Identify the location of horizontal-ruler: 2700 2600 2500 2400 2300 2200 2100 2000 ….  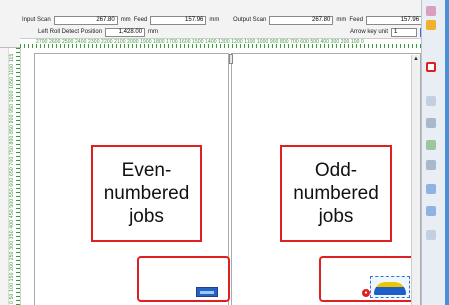
(220, 43).